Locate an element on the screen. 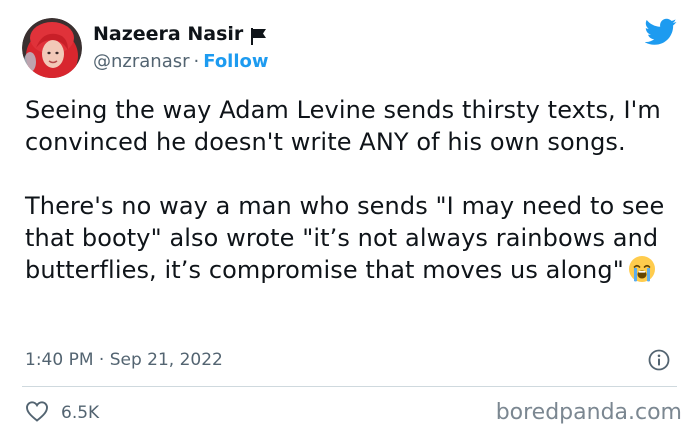 The height and width of the screenshot is (441, 700). twitter-bird-icon is located at coordinates (660, 34).